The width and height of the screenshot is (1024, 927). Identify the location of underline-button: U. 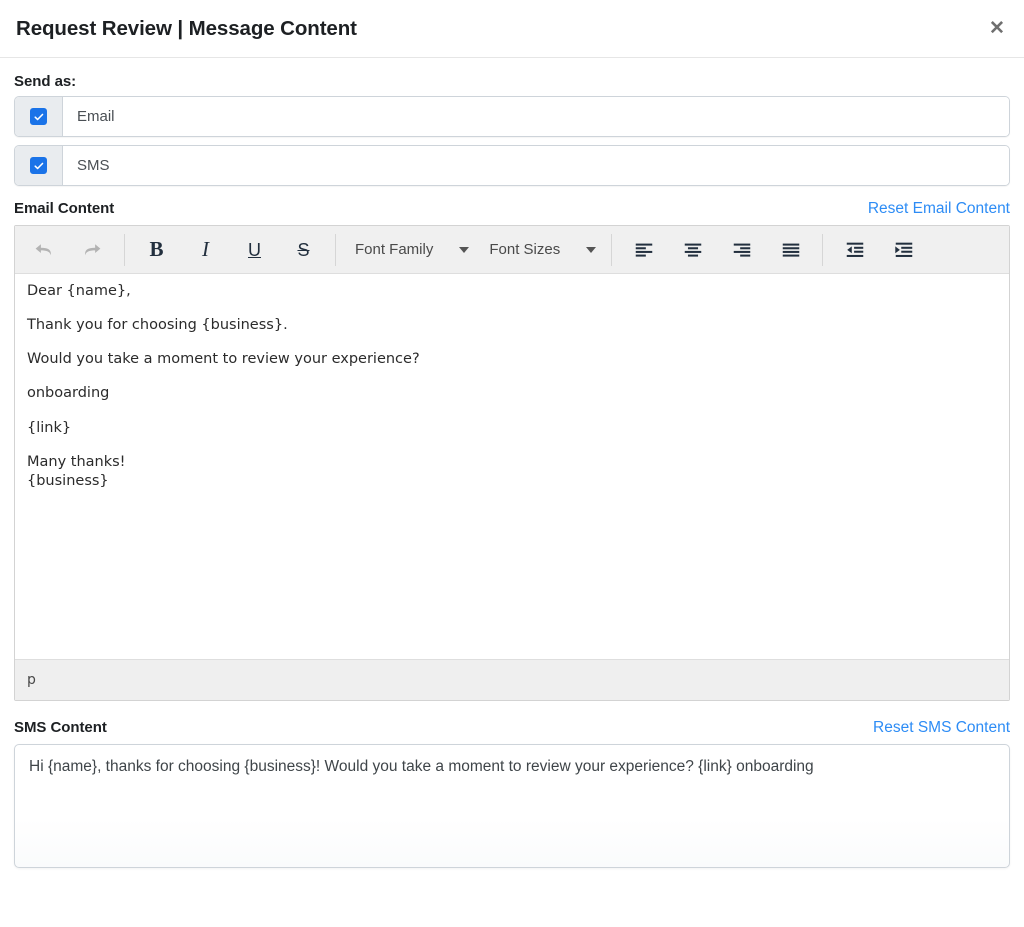
(254, 250).